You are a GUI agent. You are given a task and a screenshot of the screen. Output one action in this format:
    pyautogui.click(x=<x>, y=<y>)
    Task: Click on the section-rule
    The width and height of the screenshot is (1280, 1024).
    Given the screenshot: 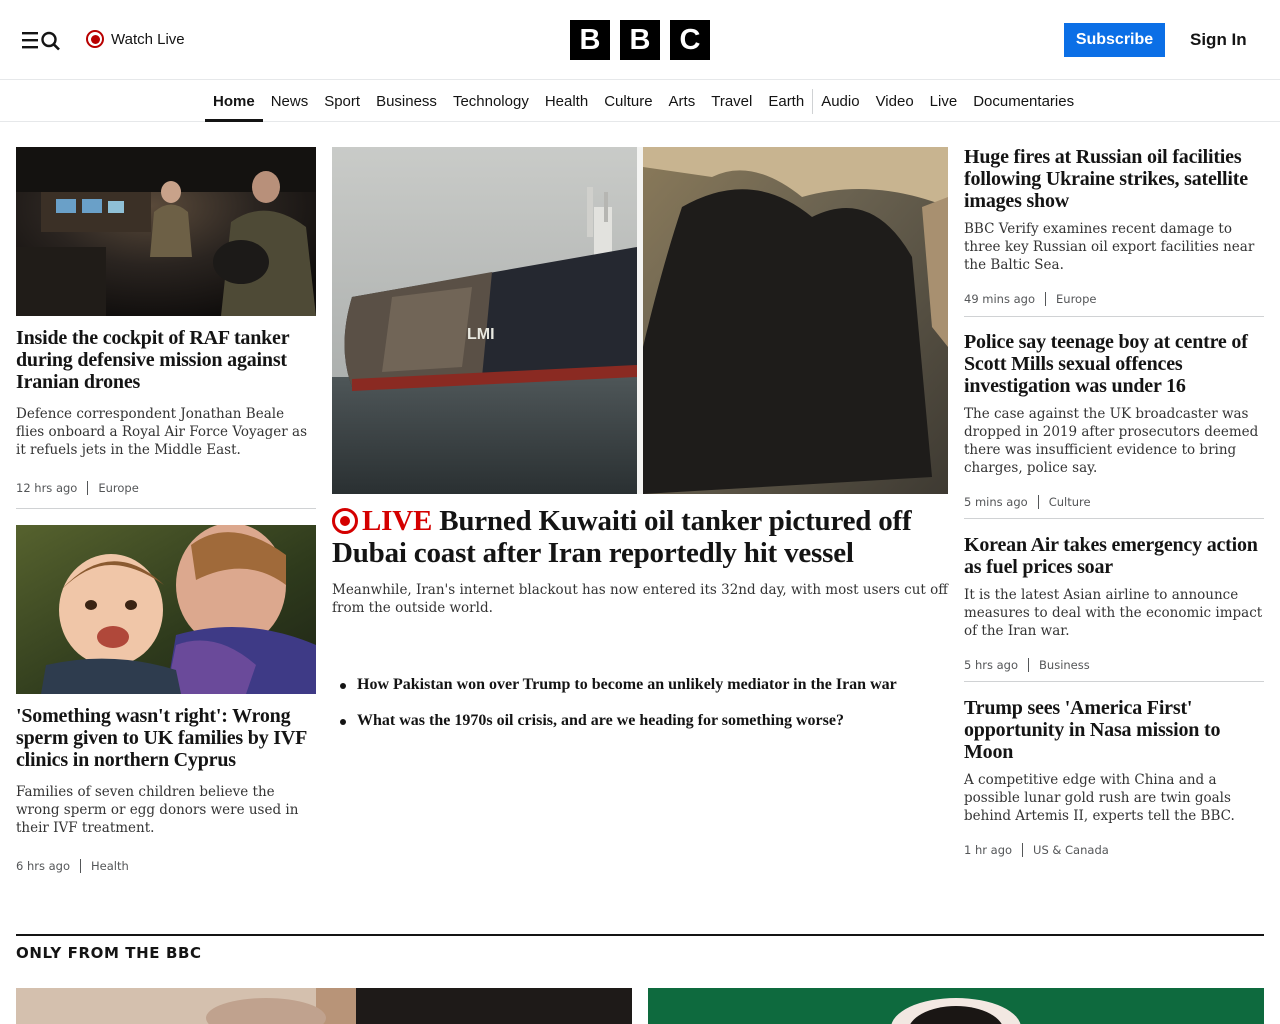 What is the action you would take?
    pyautogui.click(x=640, y=935)
    